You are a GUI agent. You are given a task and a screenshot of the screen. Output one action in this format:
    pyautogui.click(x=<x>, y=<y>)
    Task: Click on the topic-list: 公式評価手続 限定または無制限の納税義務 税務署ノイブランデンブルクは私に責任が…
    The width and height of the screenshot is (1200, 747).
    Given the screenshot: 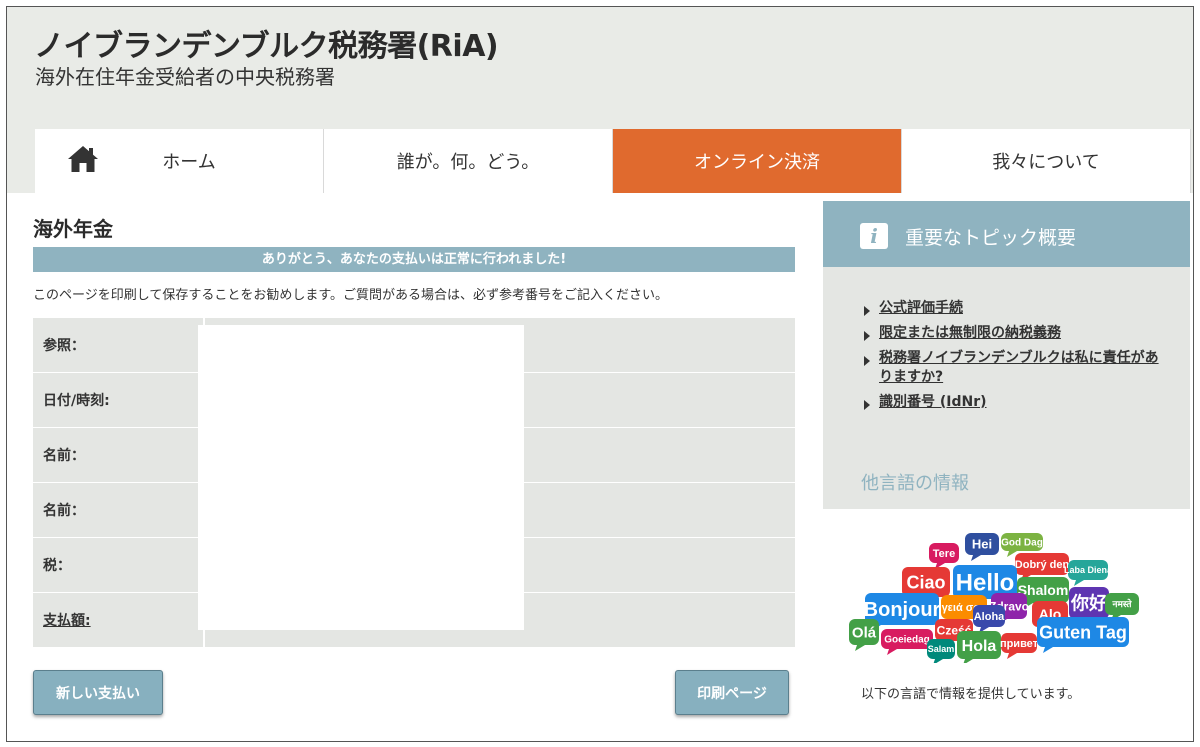 What is the action you would take?
    pyautogui.click(x=1006, y=339)
    